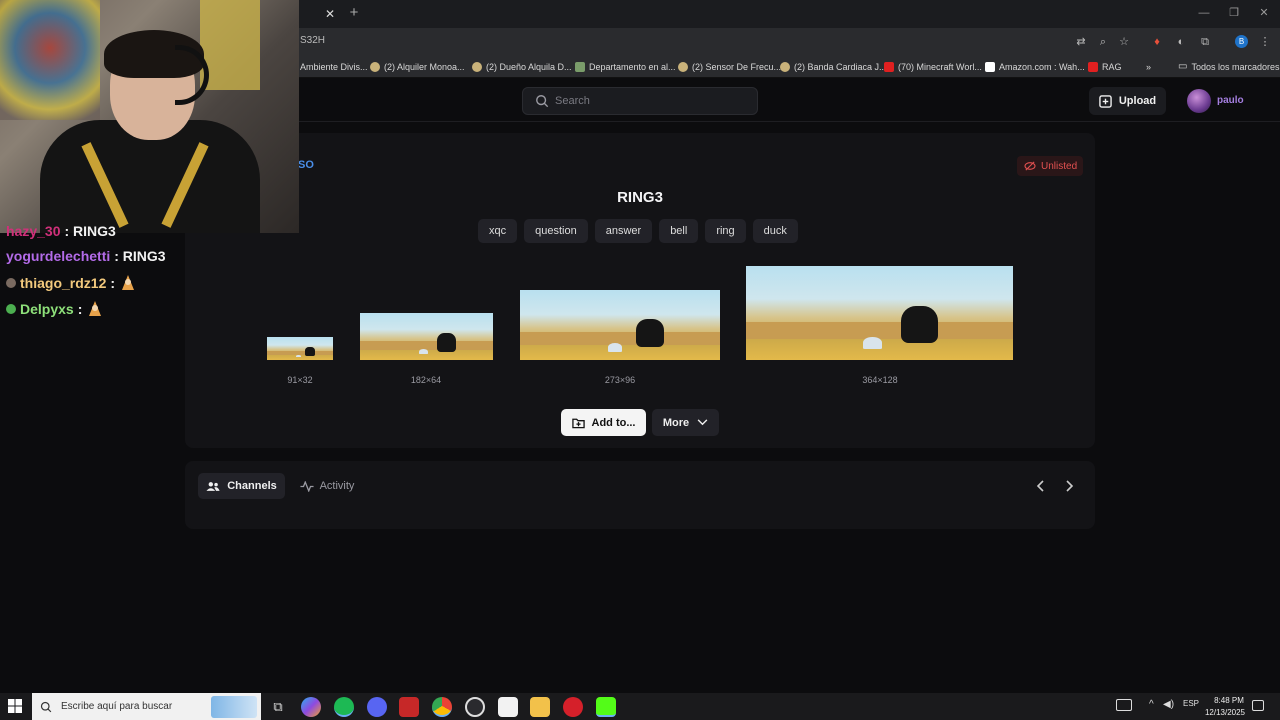  I want to click on folder-plus-icon, so click(578, 423).